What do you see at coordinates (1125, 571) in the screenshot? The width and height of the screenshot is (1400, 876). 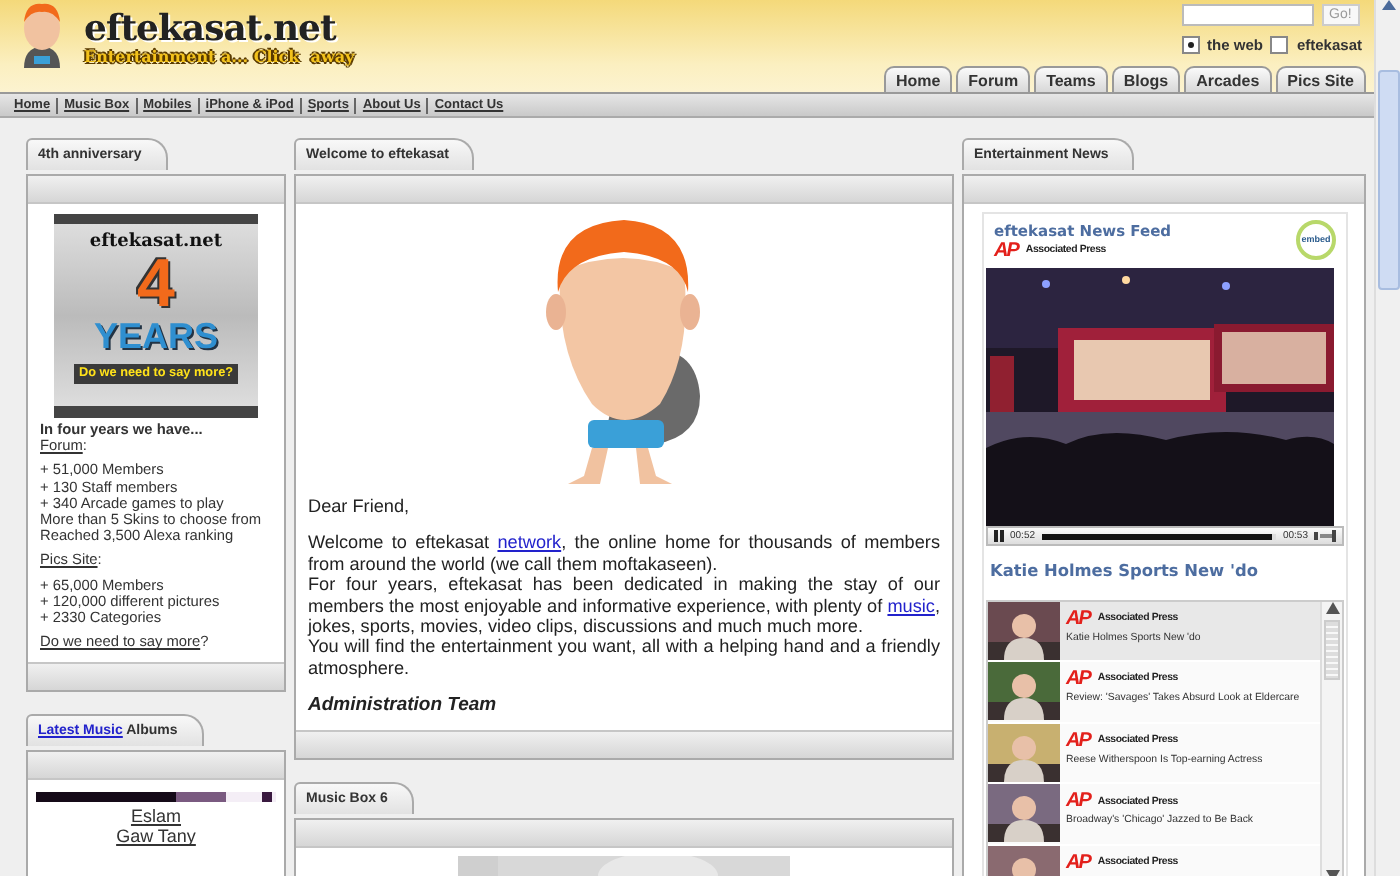 I see `headline: Katie Holmes Sports New 'do` at bounding box center [1125, 571].